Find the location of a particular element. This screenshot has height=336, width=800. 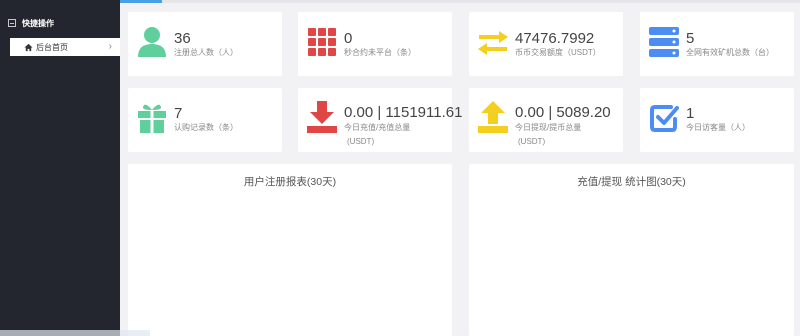

panel-title: 用户注册报表(30天) is located at coordinates (290, 182).